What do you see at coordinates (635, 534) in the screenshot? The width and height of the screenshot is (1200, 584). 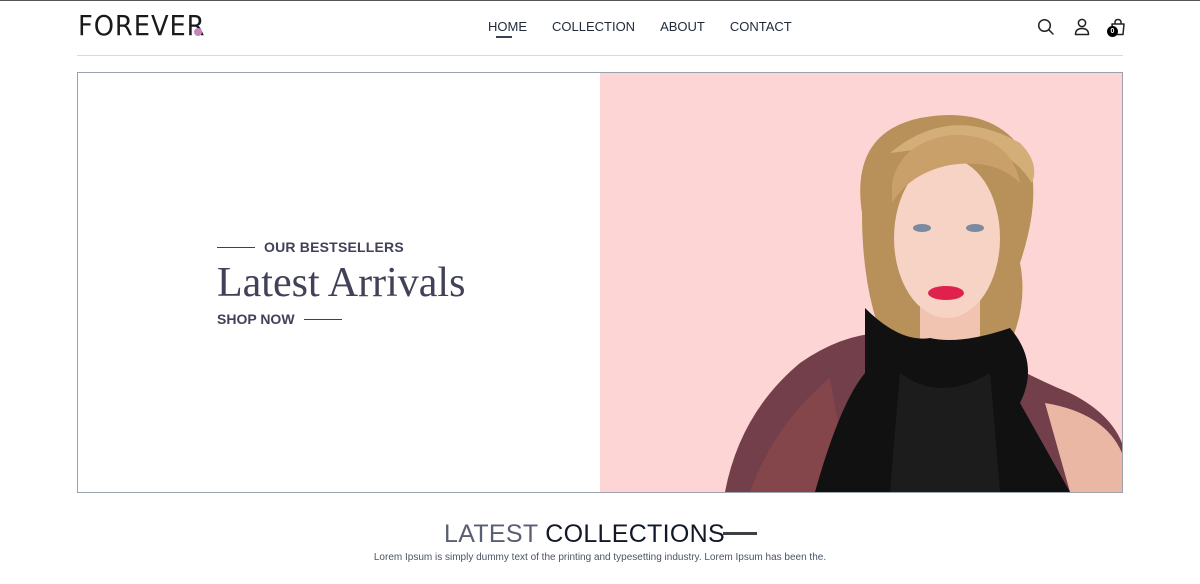 I see `heading-collections: COLLECTIONS` at bounding box center [635, 534].